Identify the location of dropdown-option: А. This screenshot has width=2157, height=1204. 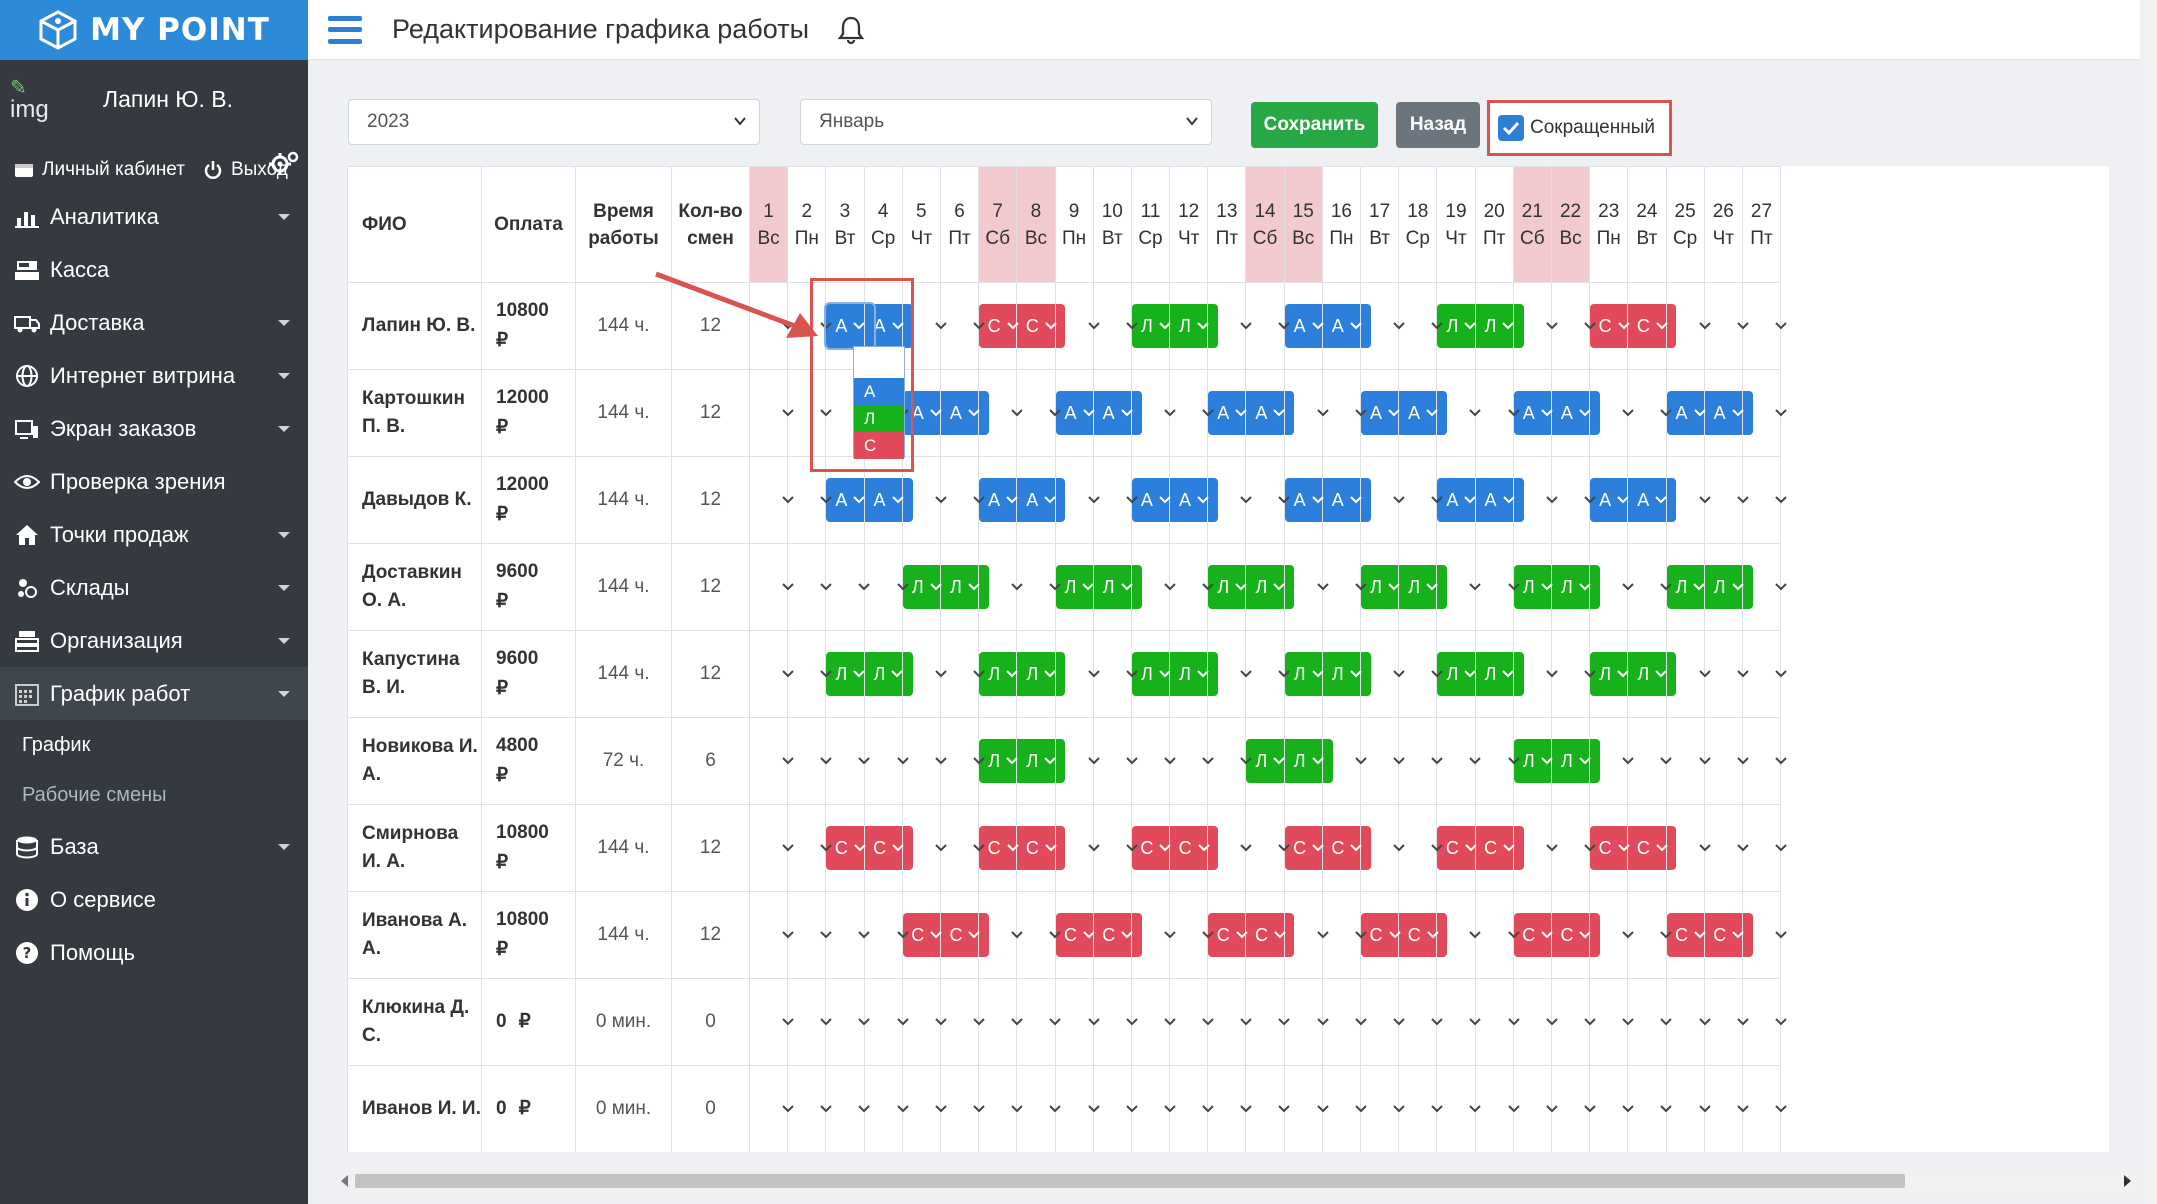
(879, 391).